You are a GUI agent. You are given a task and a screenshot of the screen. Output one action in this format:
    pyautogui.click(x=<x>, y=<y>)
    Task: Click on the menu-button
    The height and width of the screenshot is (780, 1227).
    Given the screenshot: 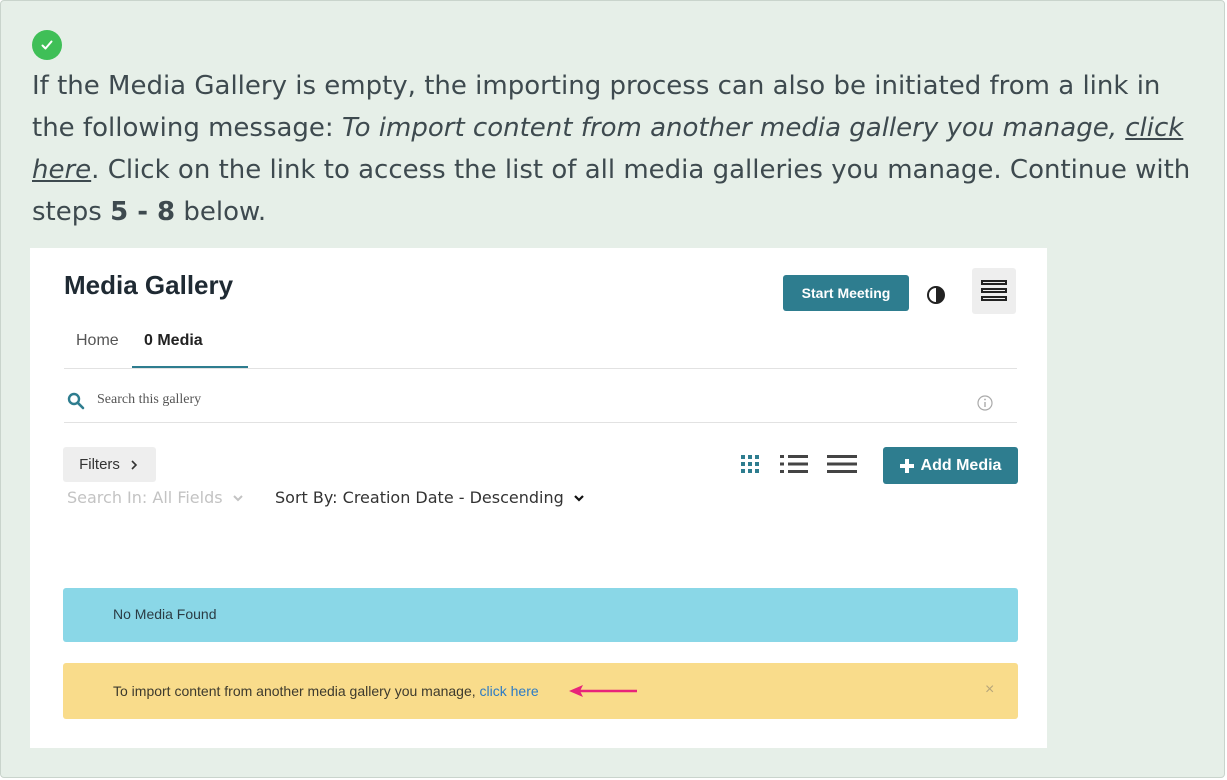 What is the action you would take?
    pyautogui.click(x=994, y=291)
    